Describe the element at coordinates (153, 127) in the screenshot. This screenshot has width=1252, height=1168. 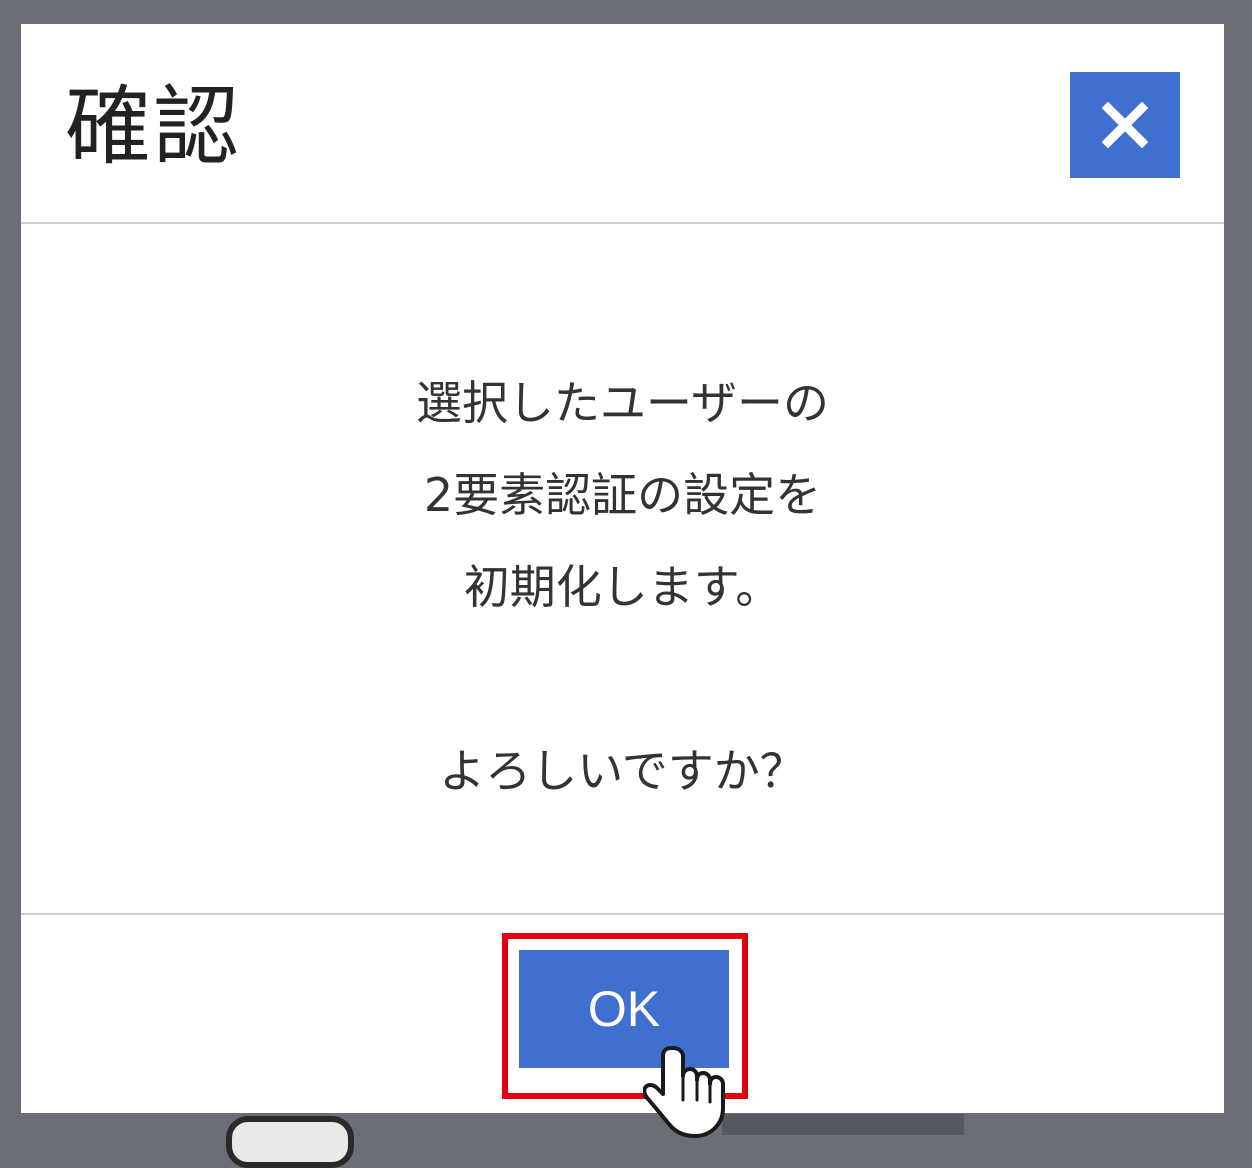
I see `dialog-title: 確認` at that location.